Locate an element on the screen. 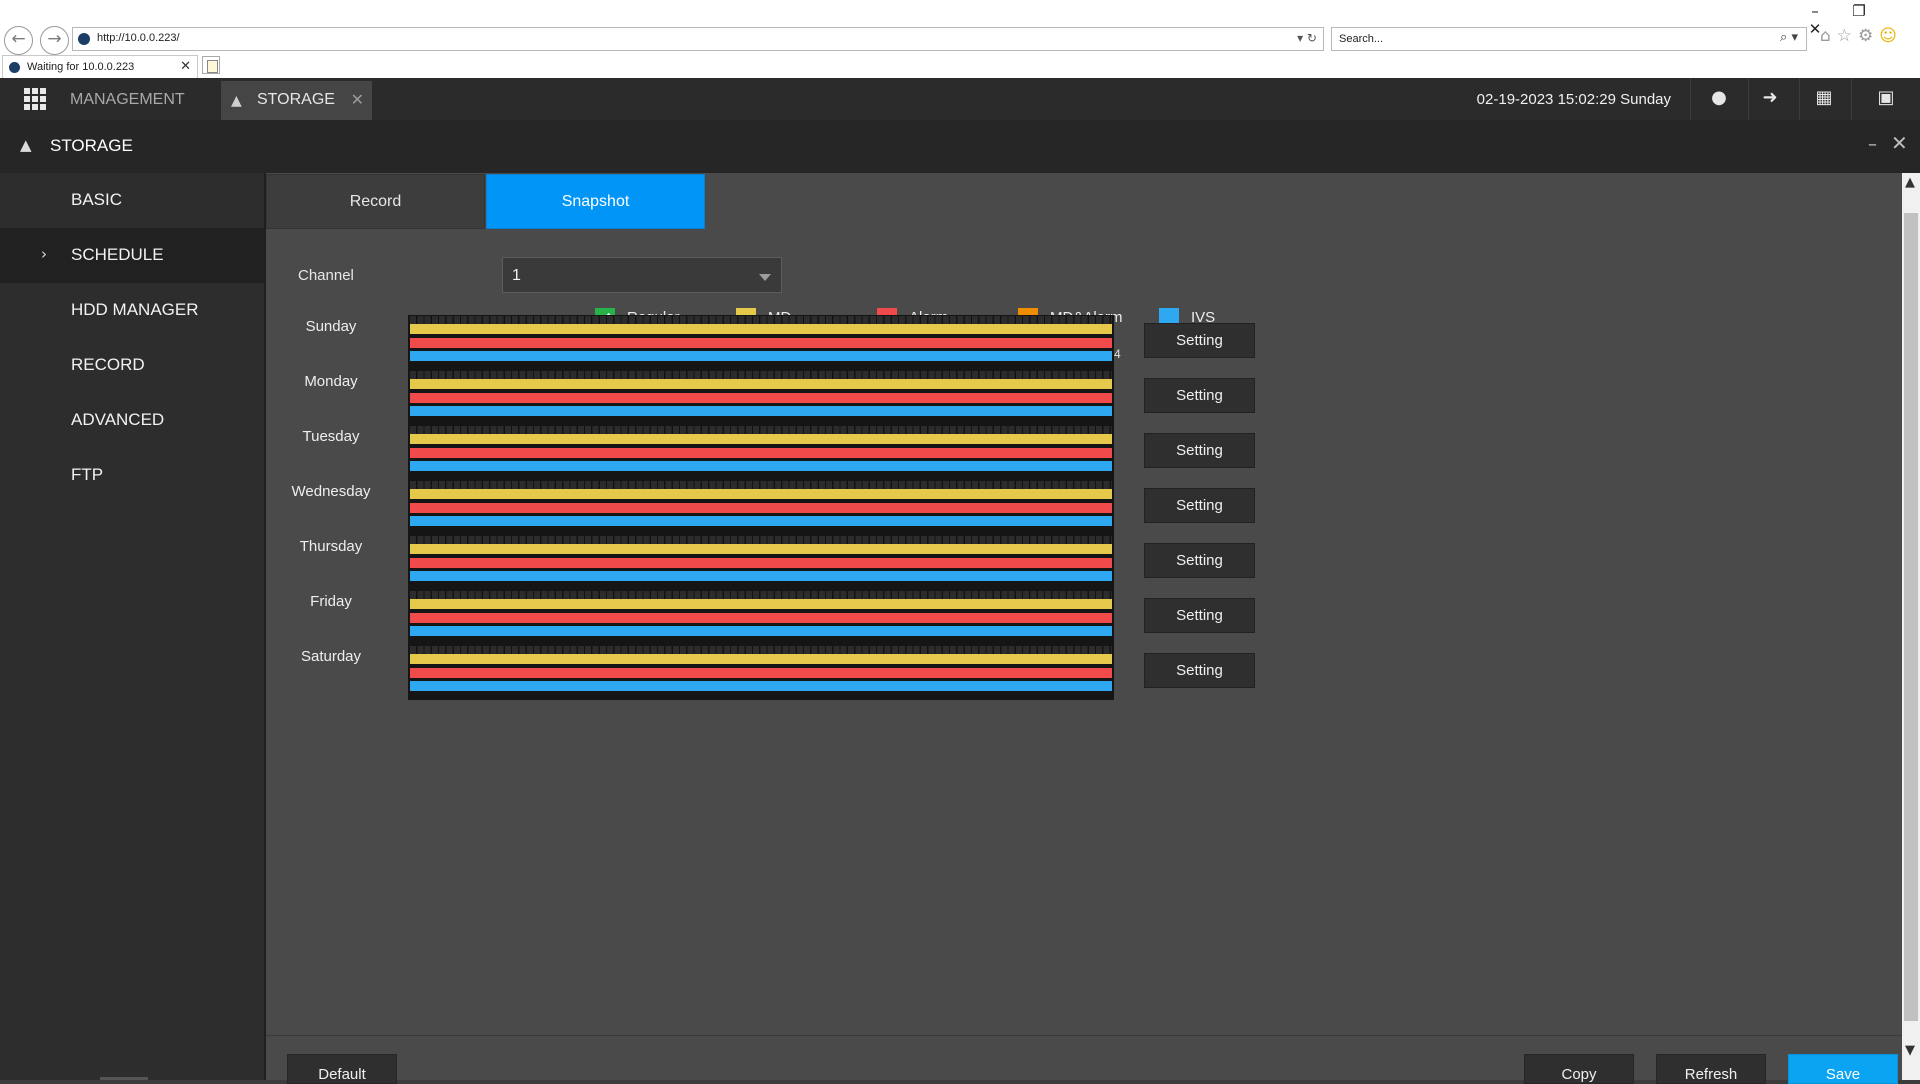 The image size is (1920, 1084). channel-select: 1 is located at coordinates (642, 275).